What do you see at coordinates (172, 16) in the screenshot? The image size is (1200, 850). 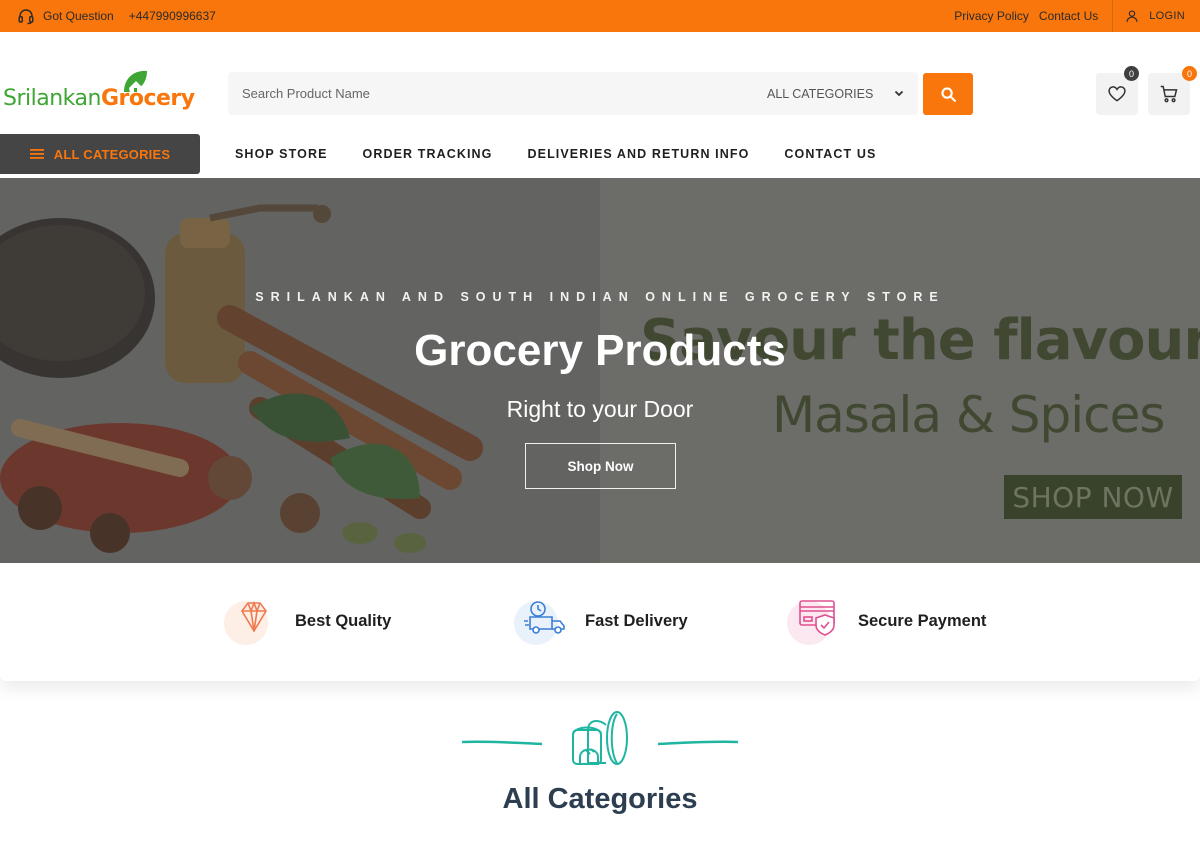 I see `phone-number: +447990996637` at bounding box center [172, 16].